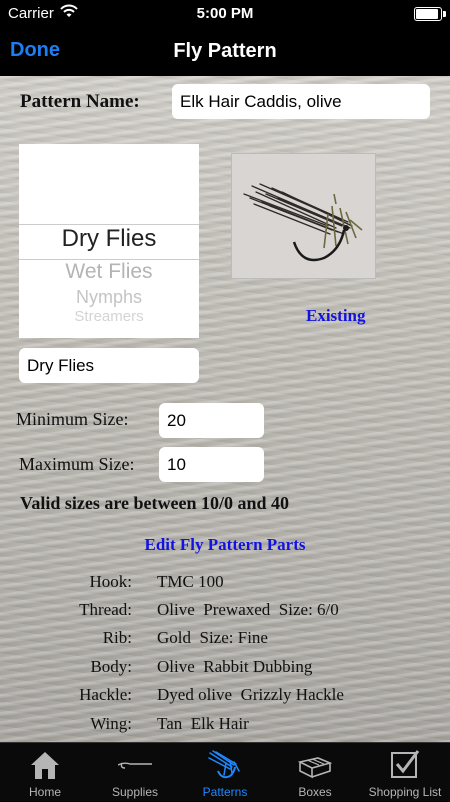 Image resolution: width=450 pixels, height=802 pixels. I want to click on tab-label: Home, so click(44, 792).